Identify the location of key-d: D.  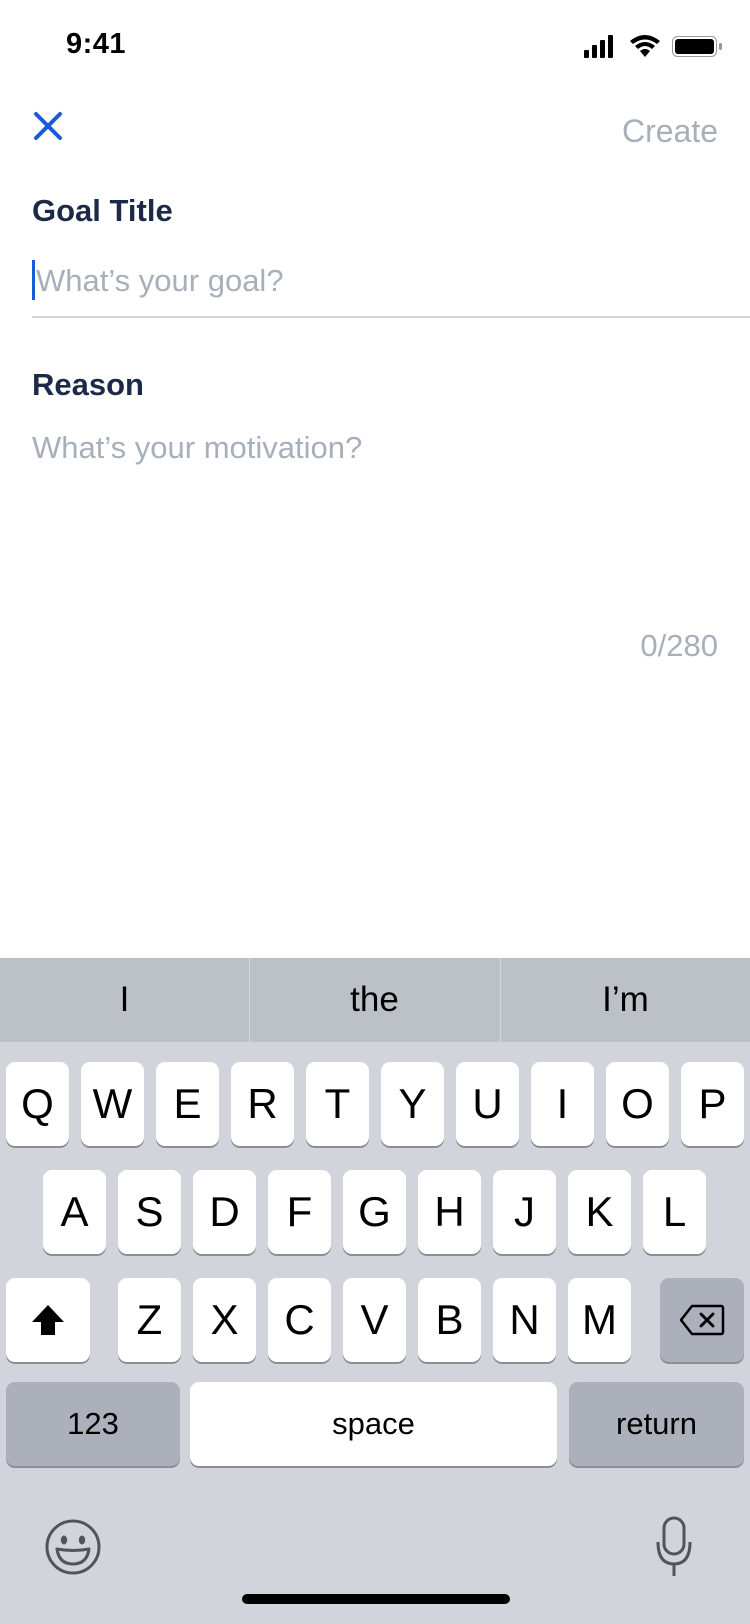
(224, 1212).